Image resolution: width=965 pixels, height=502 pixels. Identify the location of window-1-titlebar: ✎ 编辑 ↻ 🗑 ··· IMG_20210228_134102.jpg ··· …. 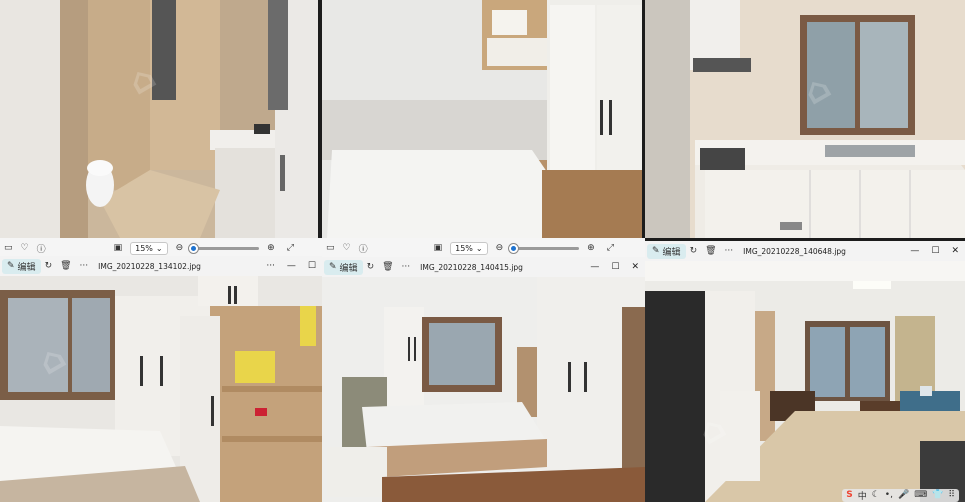
(161, 266).